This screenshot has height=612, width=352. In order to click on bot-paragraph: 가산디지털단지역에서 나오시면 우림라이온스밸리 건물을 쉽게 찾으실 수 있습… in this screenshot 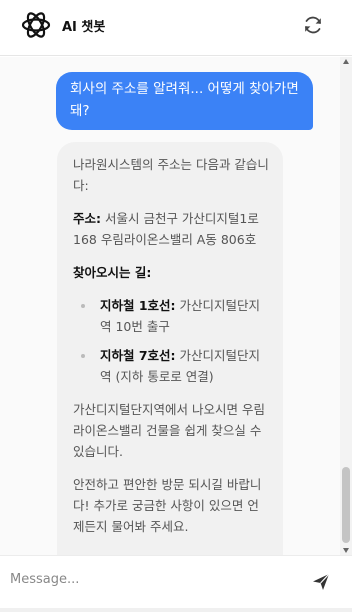, I will do `click(169, 430)`.